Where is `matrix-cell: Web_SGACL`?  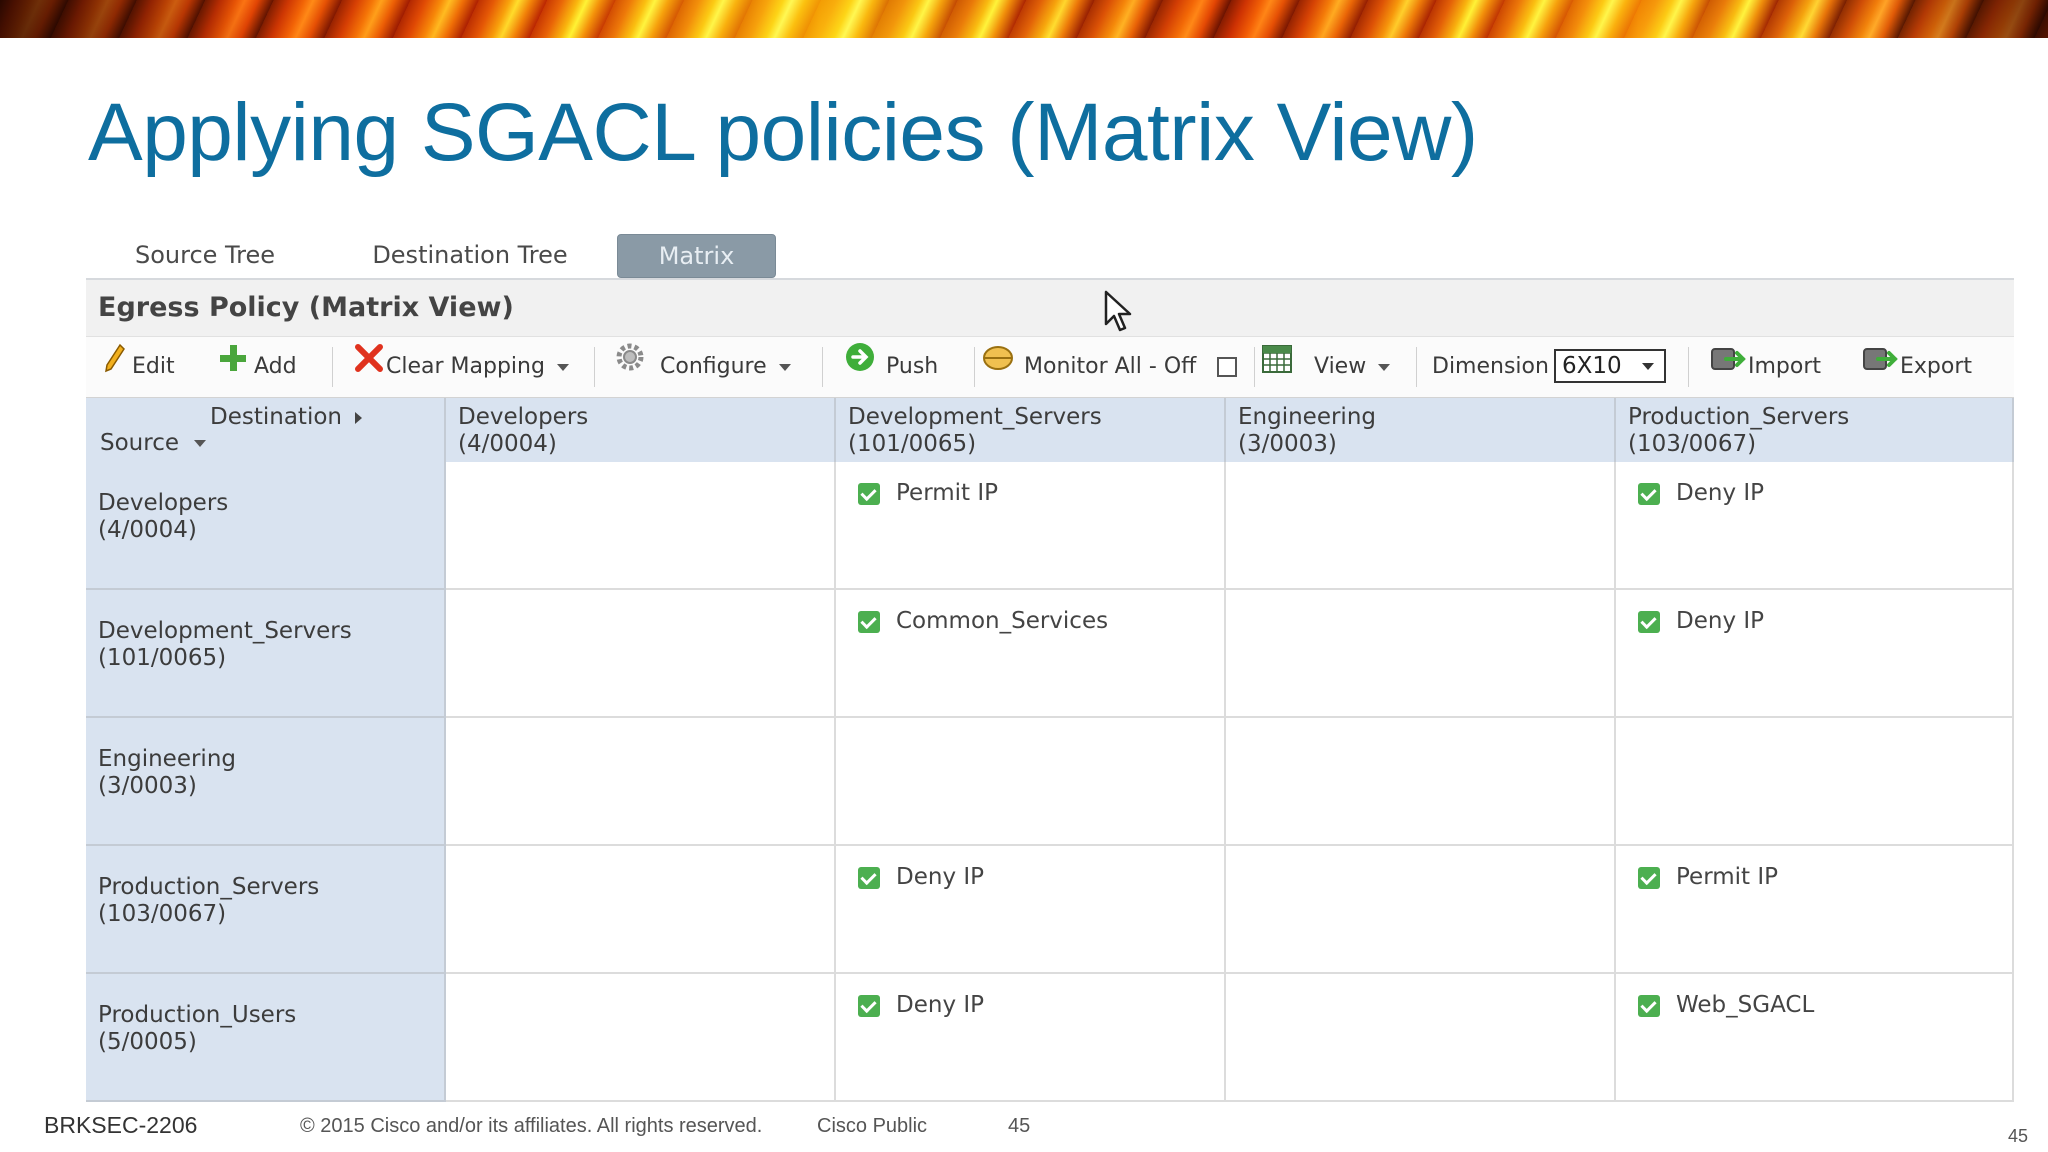
matrix-cell: Web_SGACL is located at coordinates (1815, 1038).